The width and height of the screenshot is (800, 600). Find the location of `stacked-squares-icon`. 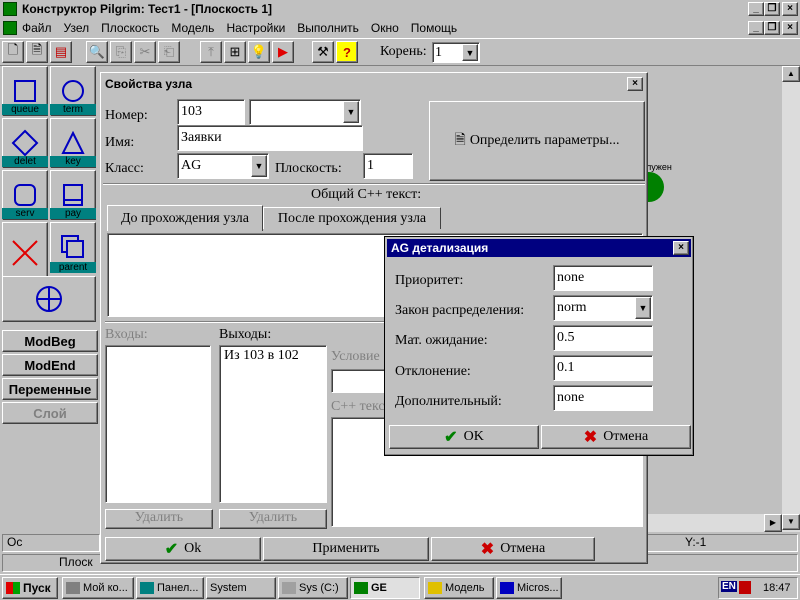

stacked-squares-icon is located at coordinates (72, 246).